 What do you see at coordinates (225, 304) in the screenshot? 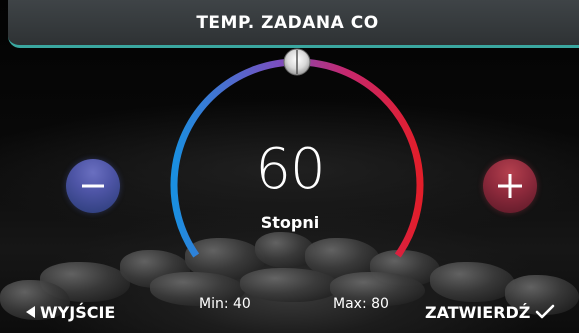
I see `min-temperature-label: Min: 40` at bounding box center [225, 304].